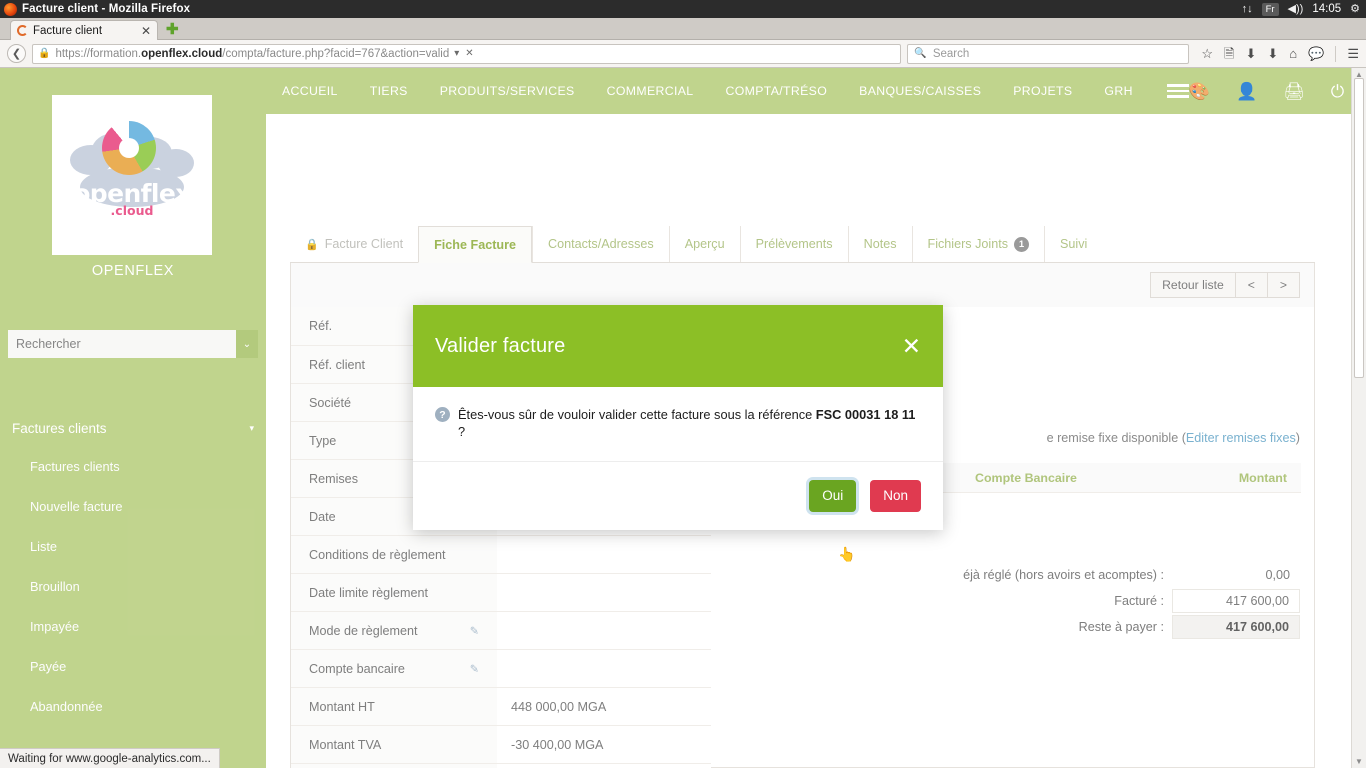 This screenshot has height=768, width=1366. I want to click on browser-toolbar-icons: ☆ 🗎 ⬇ ⬇ ⌂ 💬 ☰, so click(1277, 53).